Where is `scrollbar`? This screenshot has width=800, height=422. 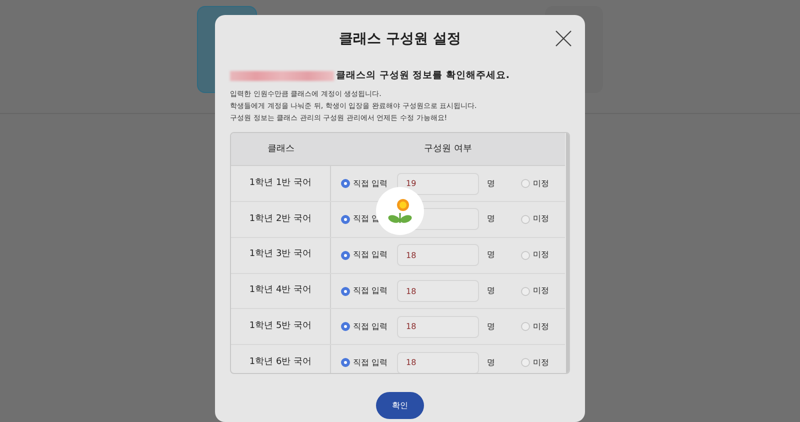 scrollbar is located at coordinates (567, 253).